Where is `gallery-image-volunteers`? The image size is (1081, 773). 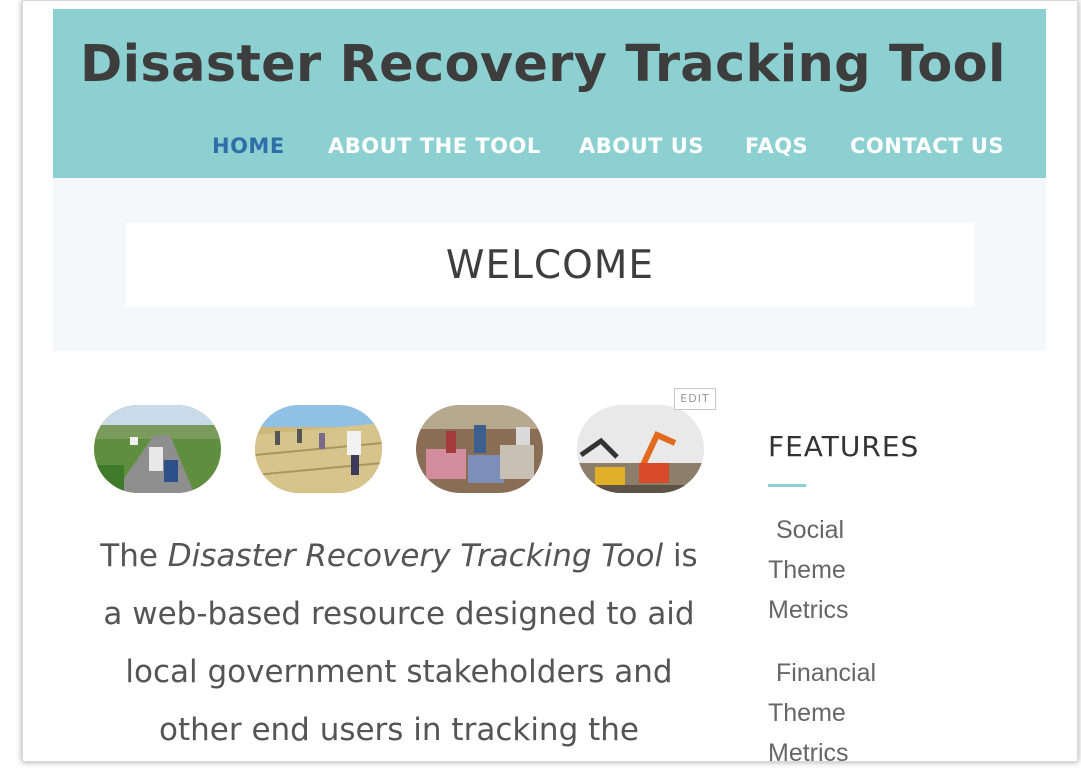
gallery-image-volunteers is located at coordinates (318, 449).